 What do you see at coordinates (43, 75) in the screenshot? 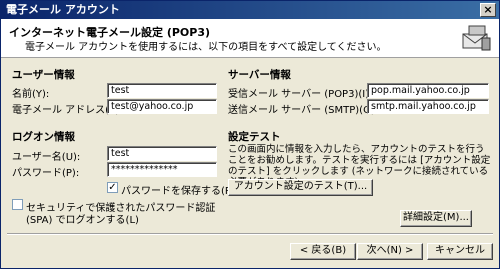
I see `user-info-heading: ユーザー情報` at bounding box center [43, 75].